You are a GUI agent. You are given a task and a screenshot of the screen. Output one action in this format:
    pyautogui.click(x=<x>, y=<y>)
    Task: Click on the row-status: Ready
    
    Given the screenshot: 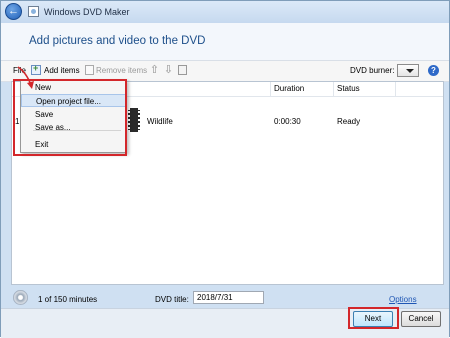 What is the action you would take?
    pyautogui.click(x=349, y=121)
    